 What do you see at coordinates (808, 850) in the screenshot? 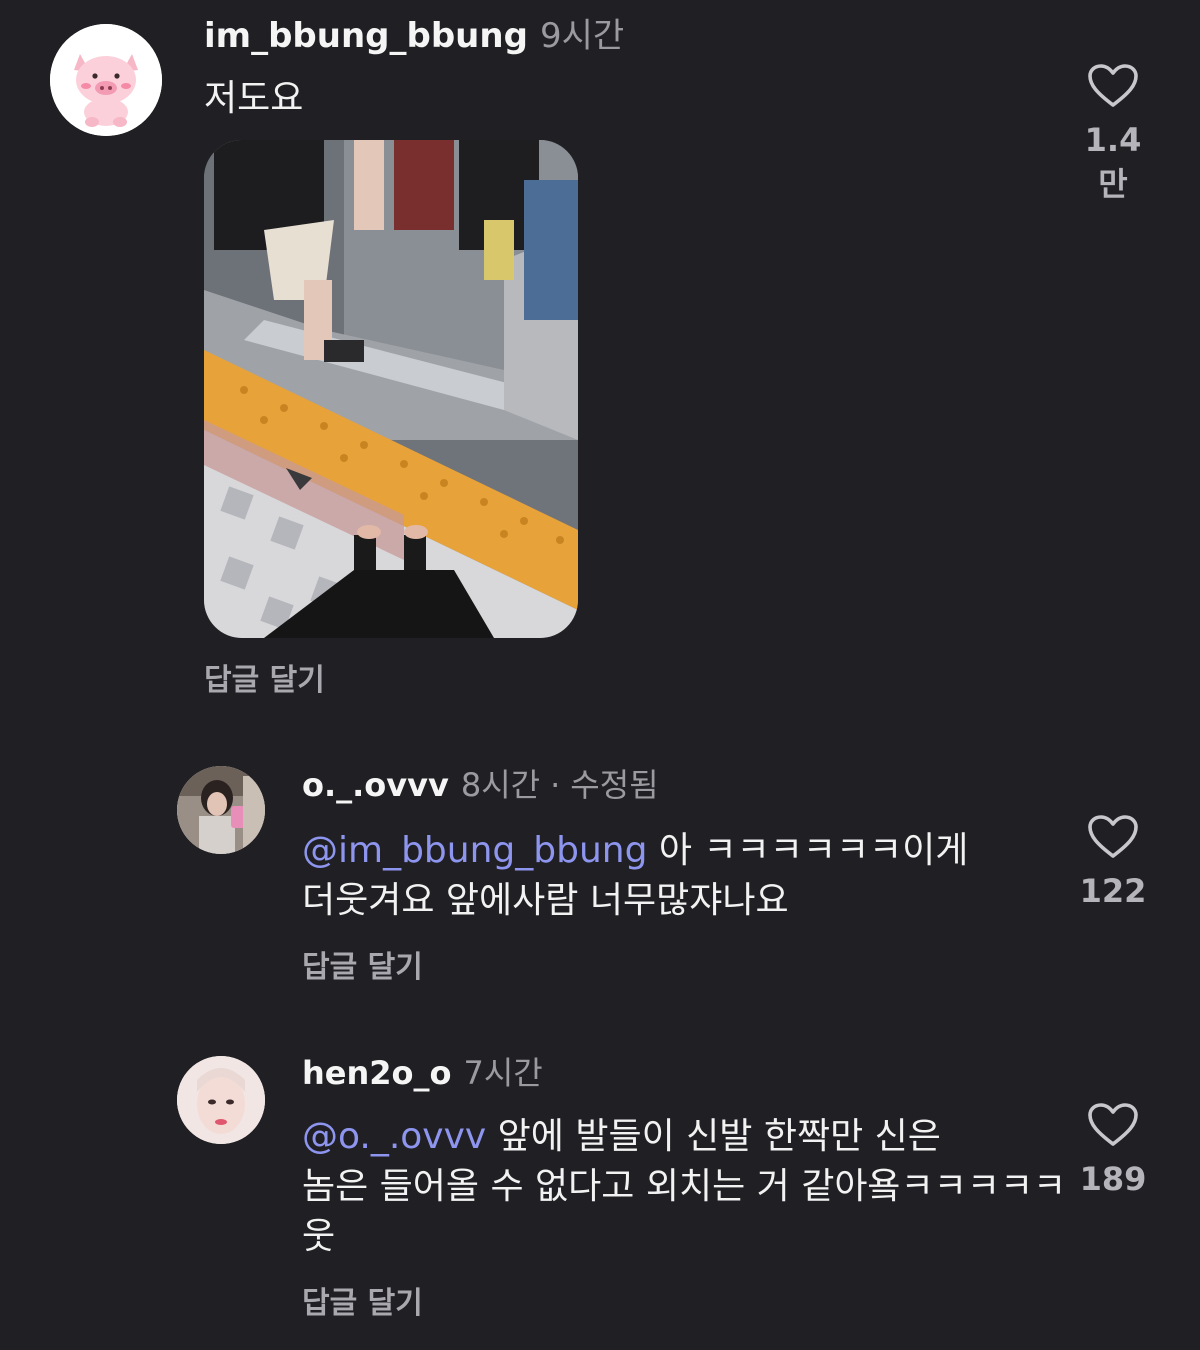
I see `comment-text-part: 아 ㅋㅋㅋㅋㅋㅋ이게` at bounding box center [808, 850].